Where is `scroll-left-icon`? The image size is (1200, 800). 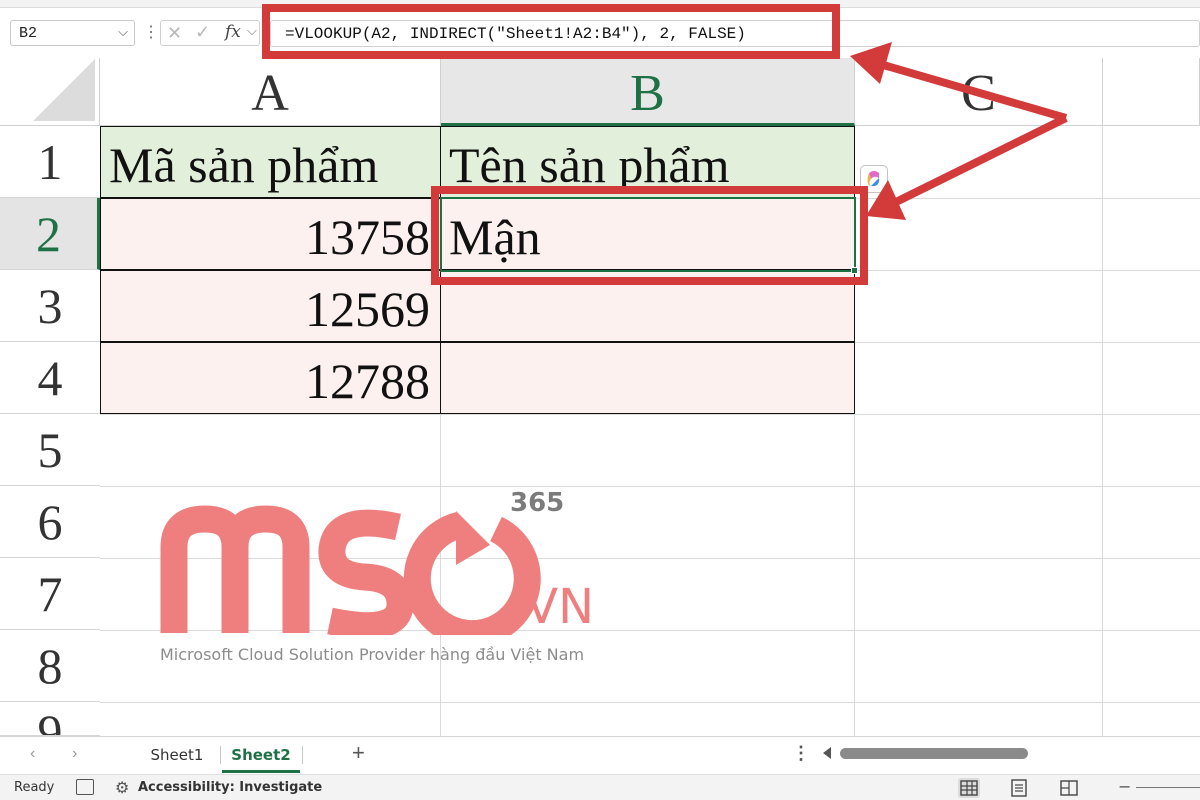 scroll-left-icon is located at coordinates (827, 753).